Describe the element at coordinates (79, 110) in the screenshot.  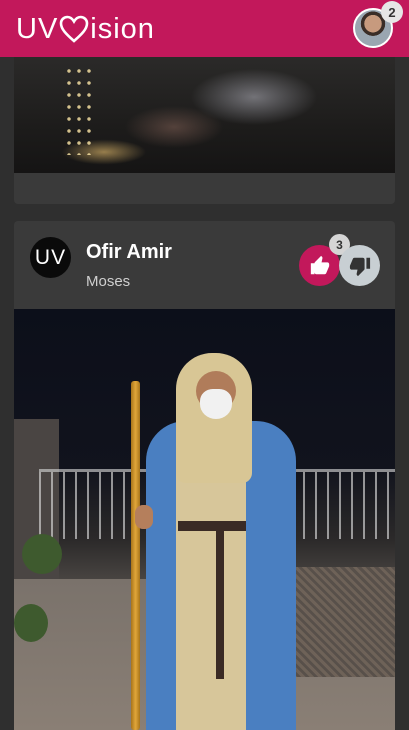
I see `string-lights-decoration` at that location.